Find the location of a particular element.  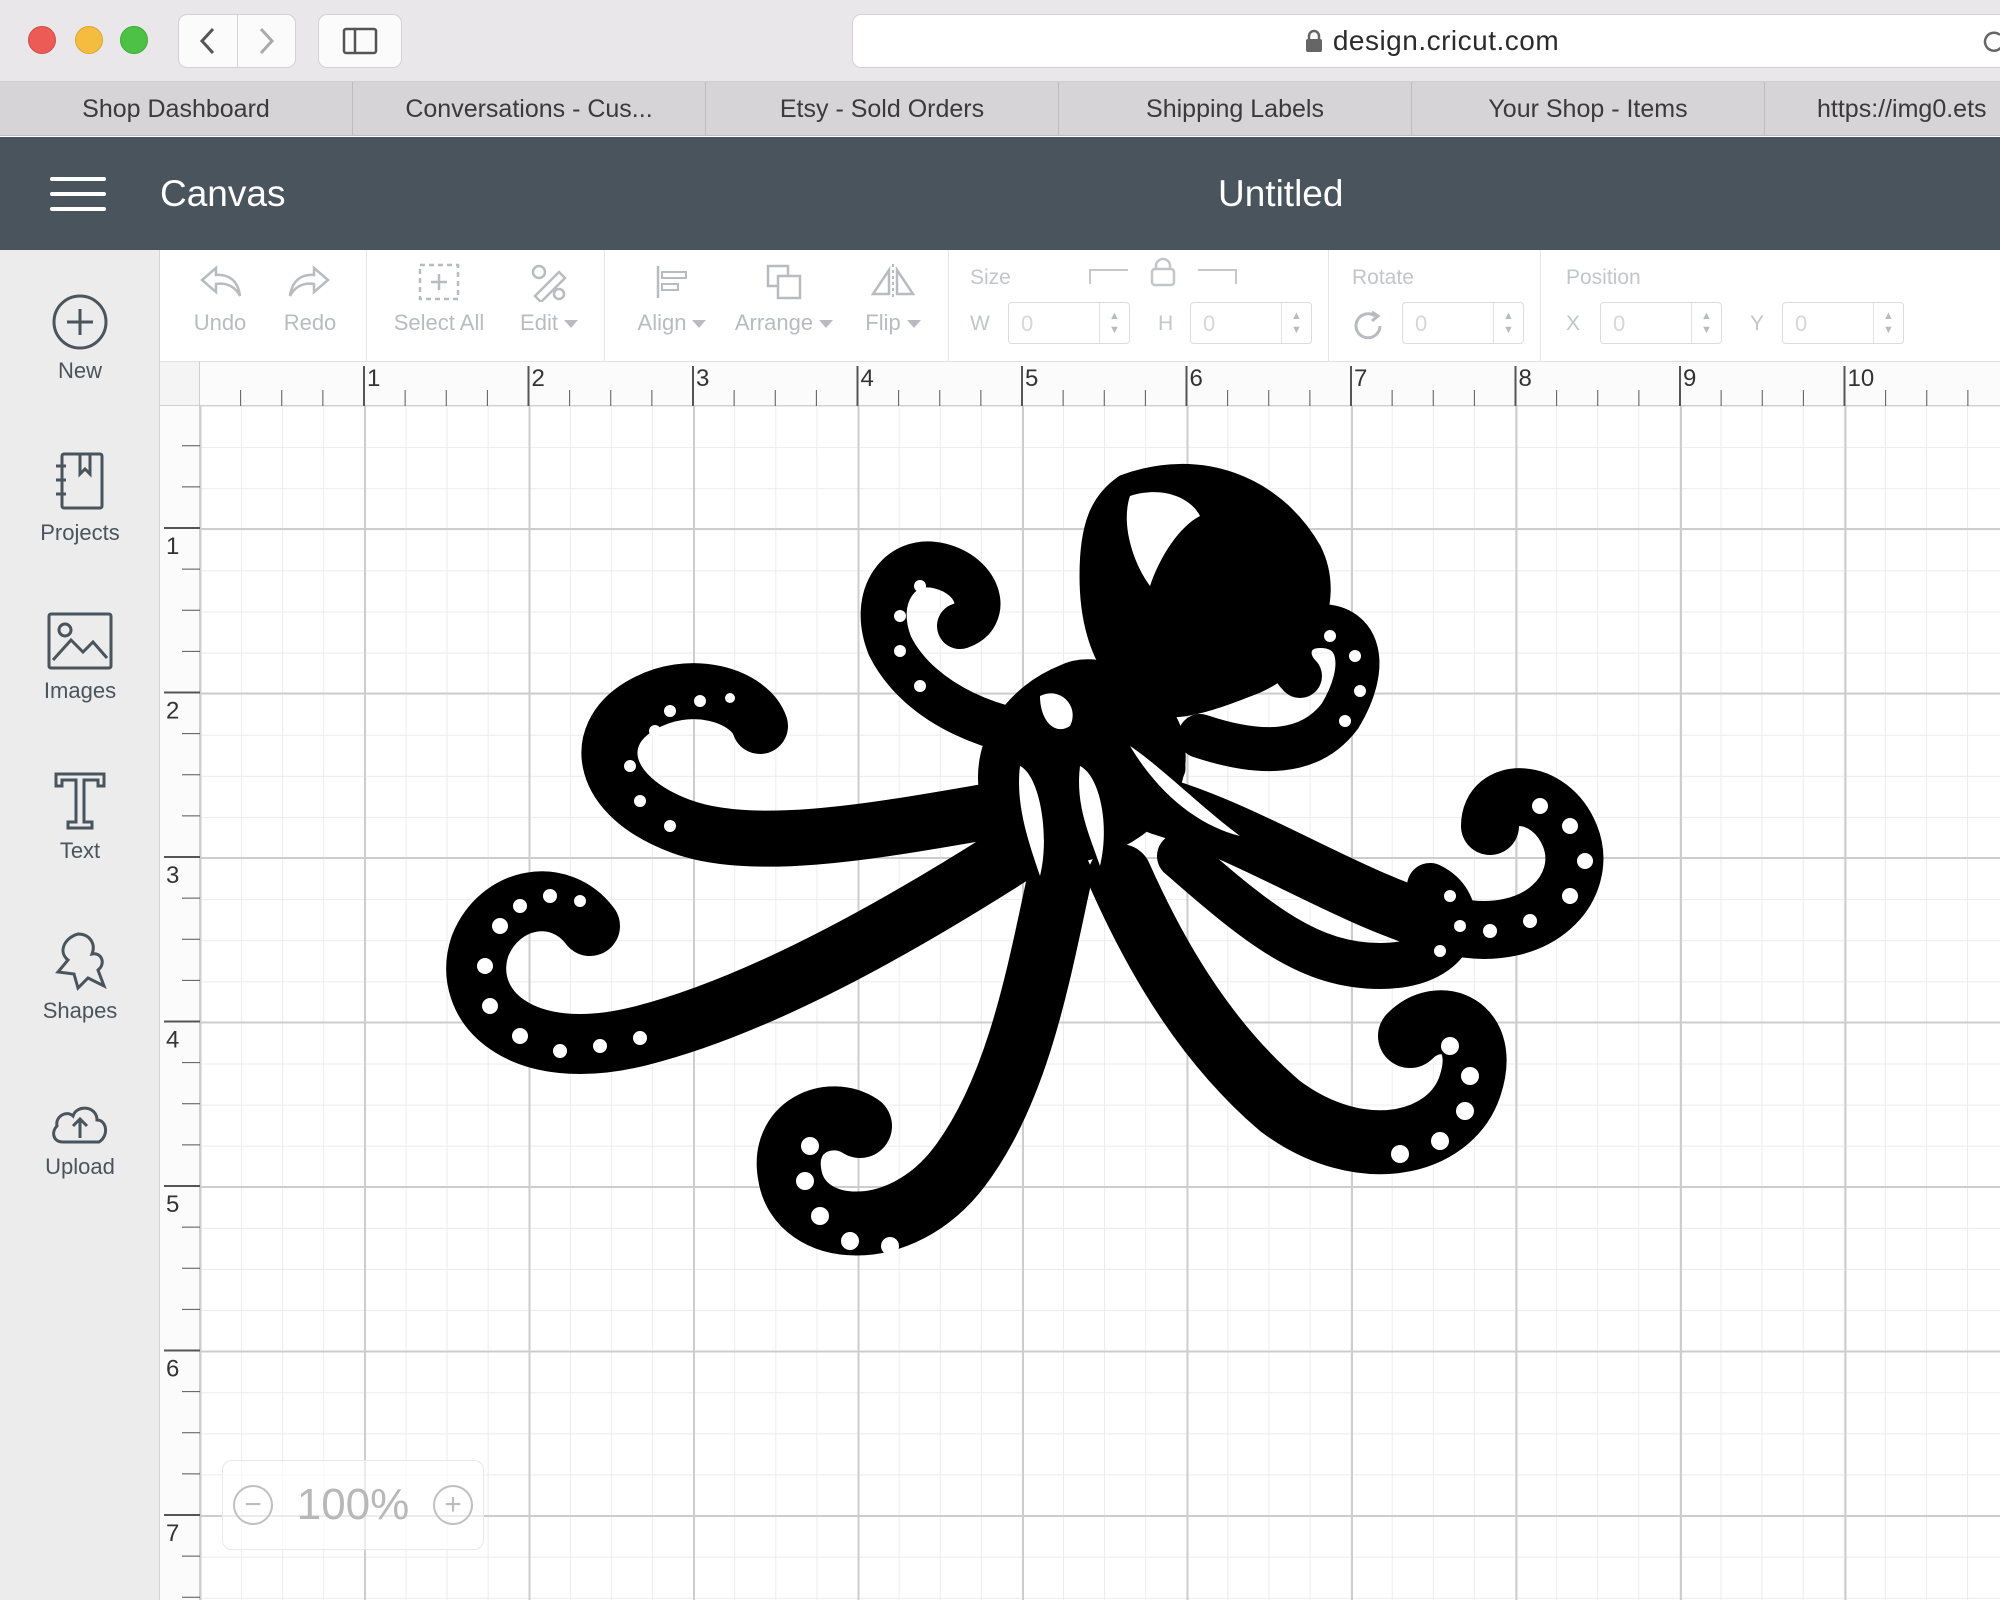

text-label: Text is located at coordinates (80, 850).